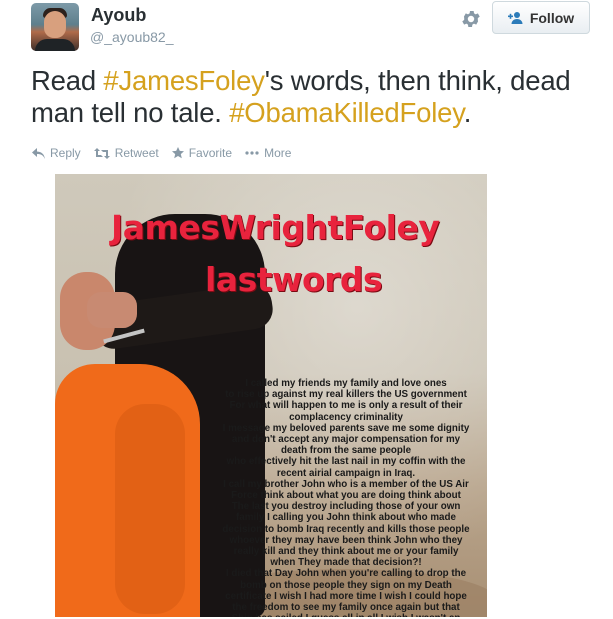  I want to click on retweet-icon, so click(101, 153).